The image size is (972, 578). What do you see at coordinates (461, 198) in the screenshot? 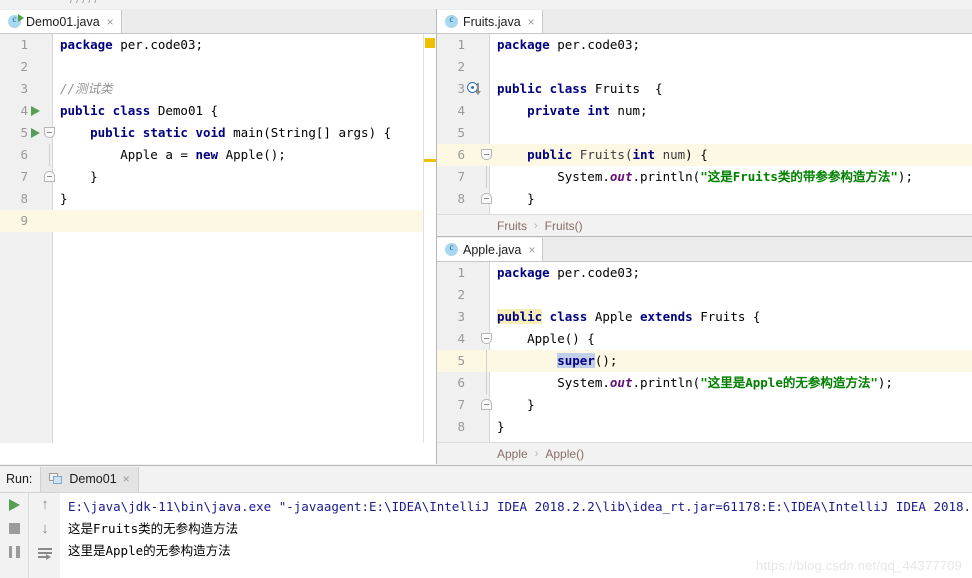
I see `line-number: 8` at bounding box center [461, 198].